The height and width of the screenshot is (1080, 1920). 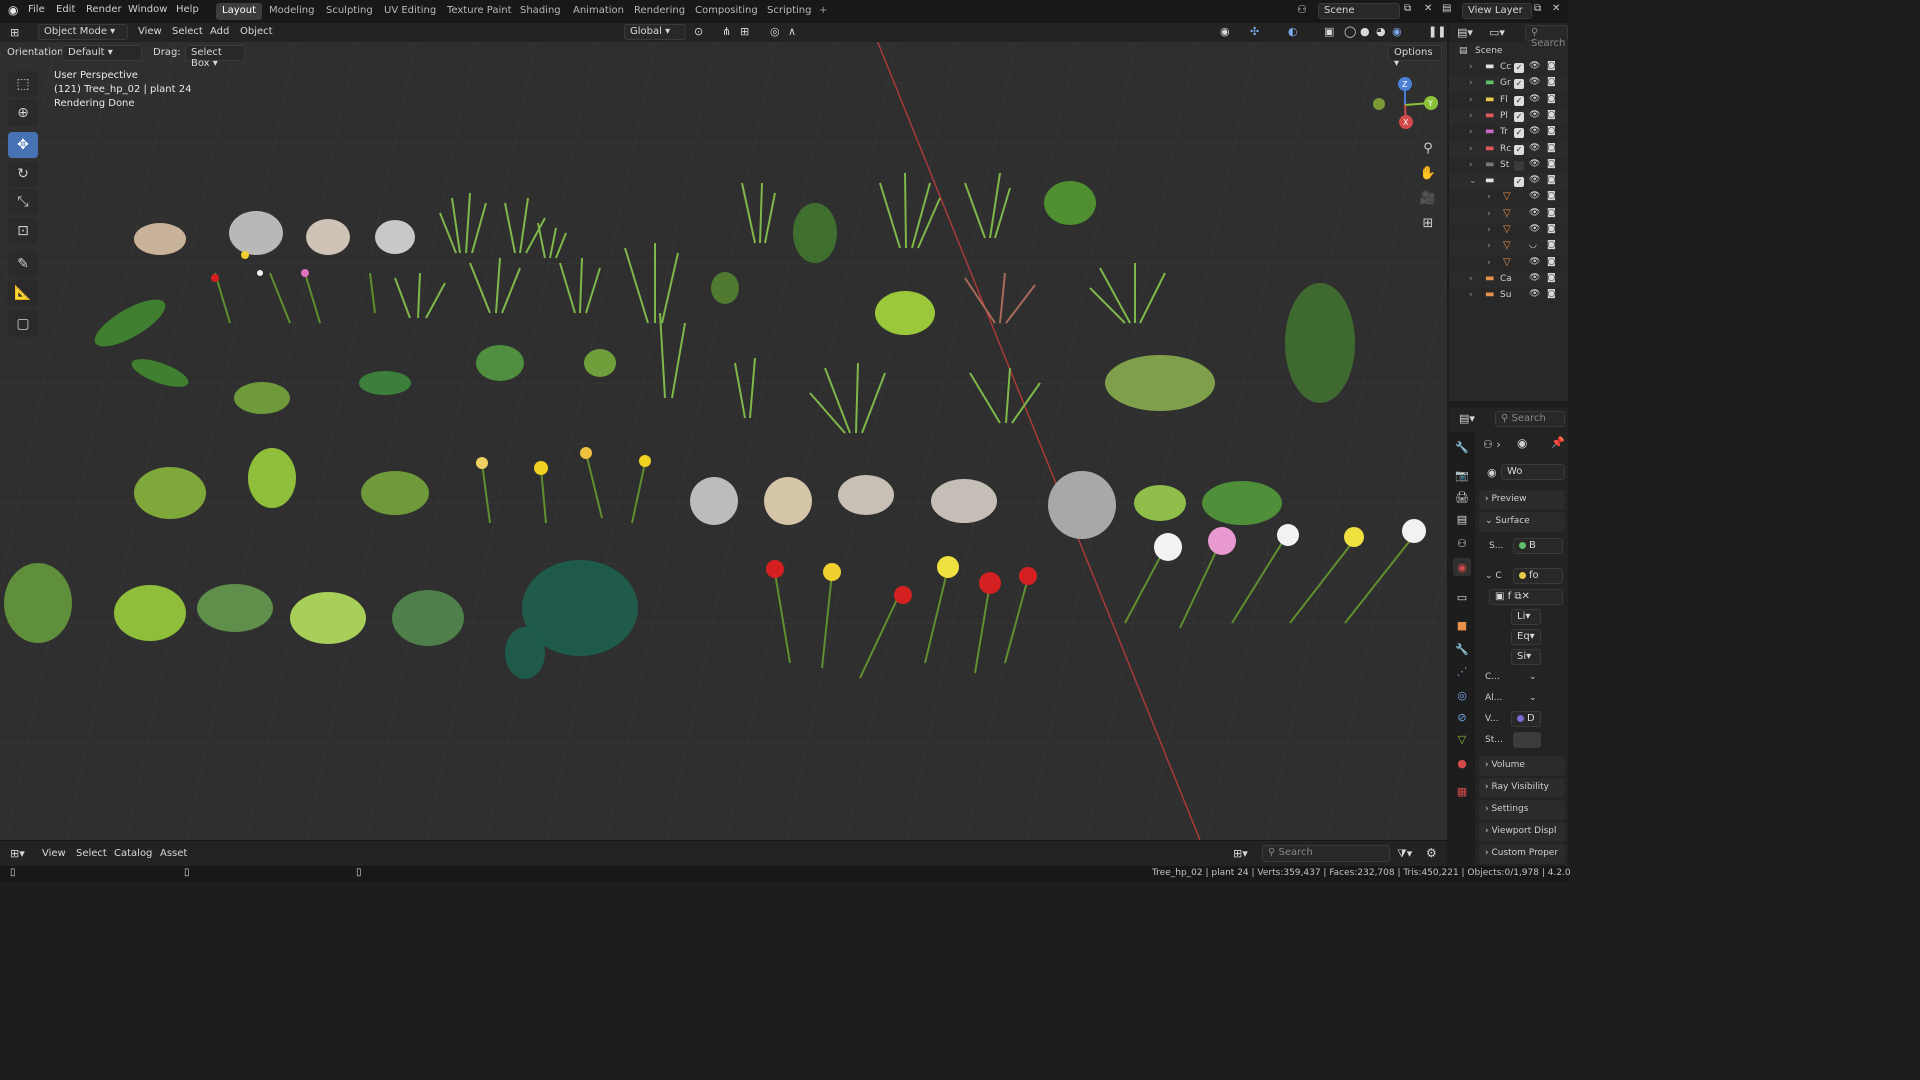 I want to click on pin-icon: 📌, so click(x=1558, y=442).